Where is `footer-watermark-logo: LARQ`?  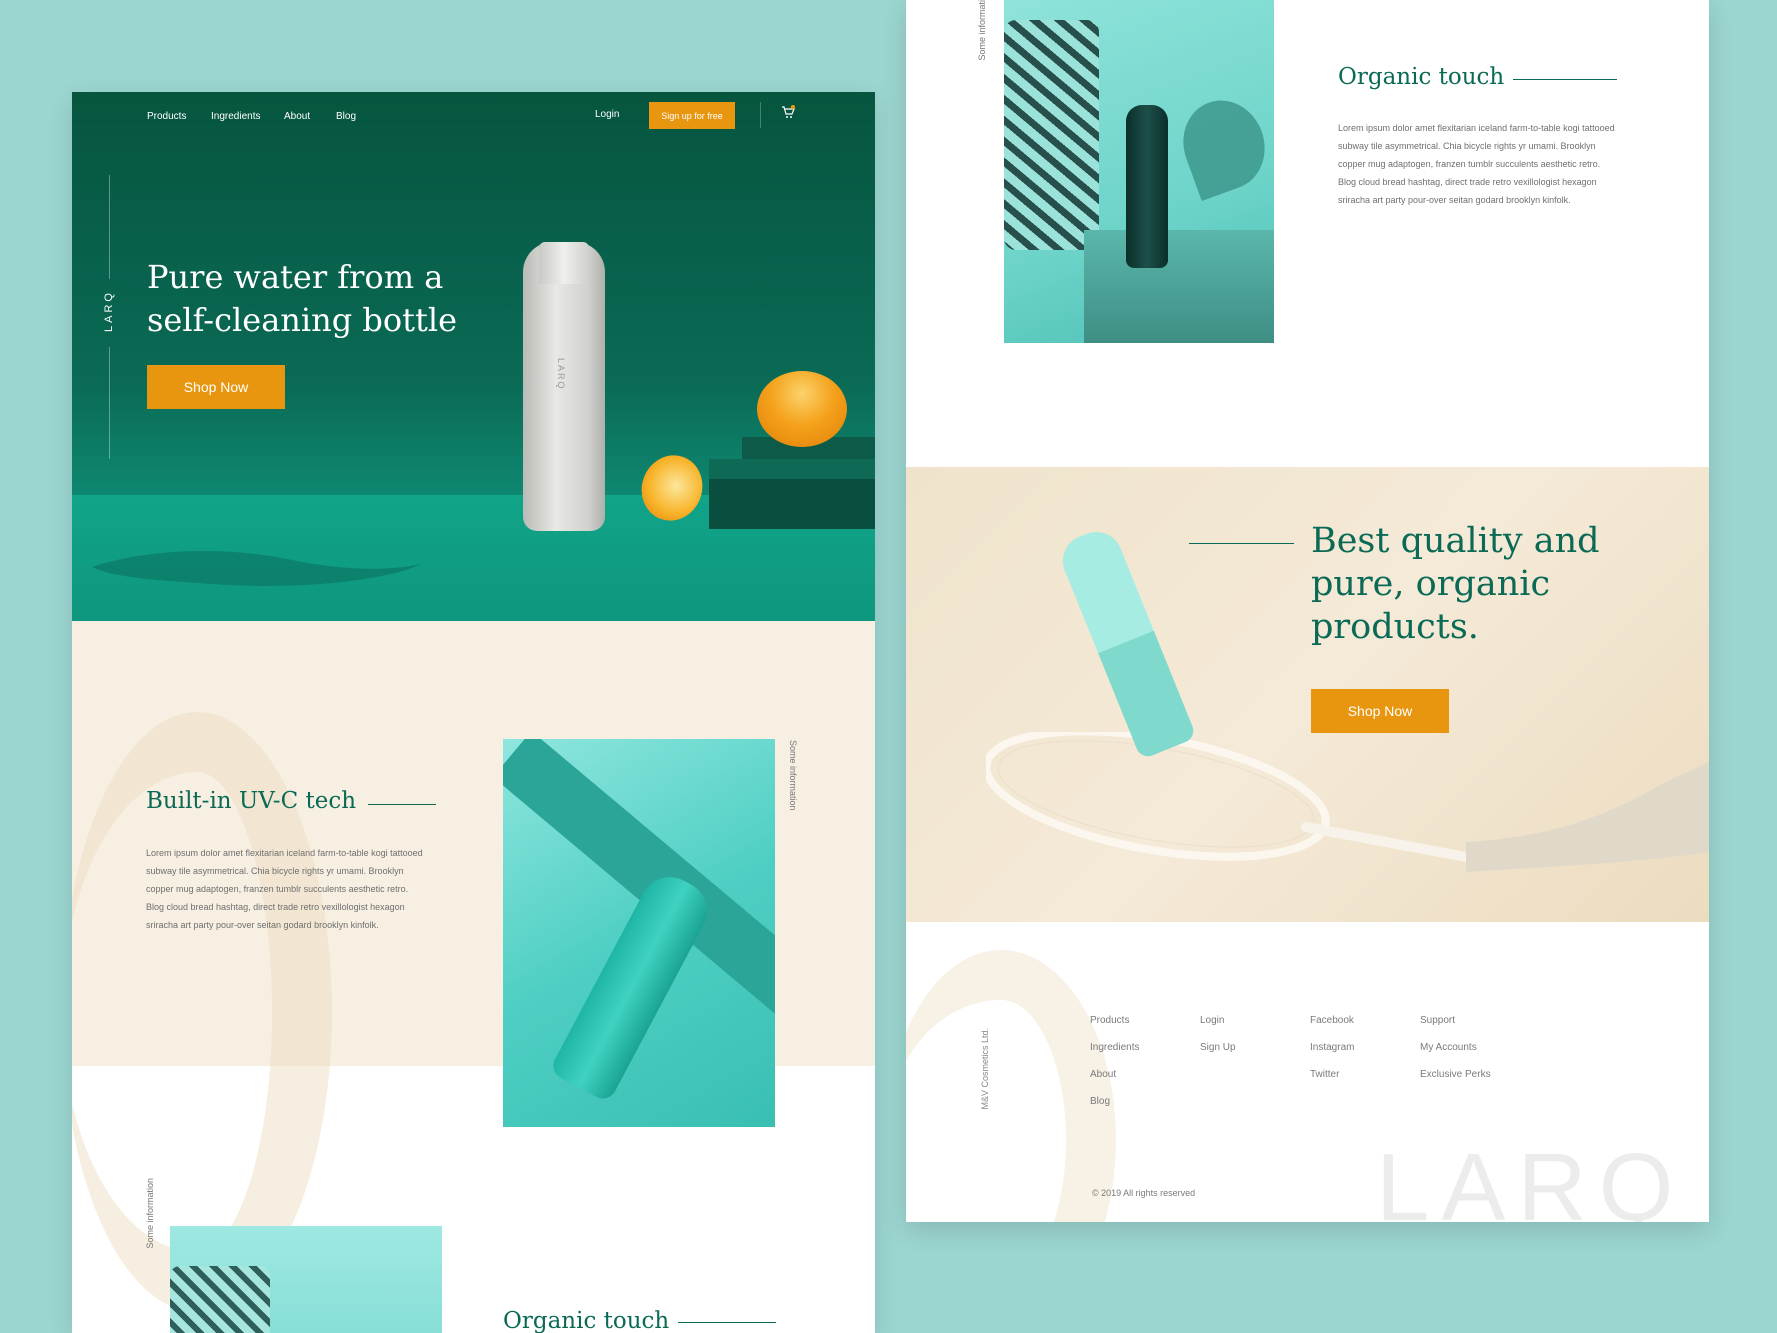
footer-watermark-logo: LARQ is located at coordinates (1531, 1178).